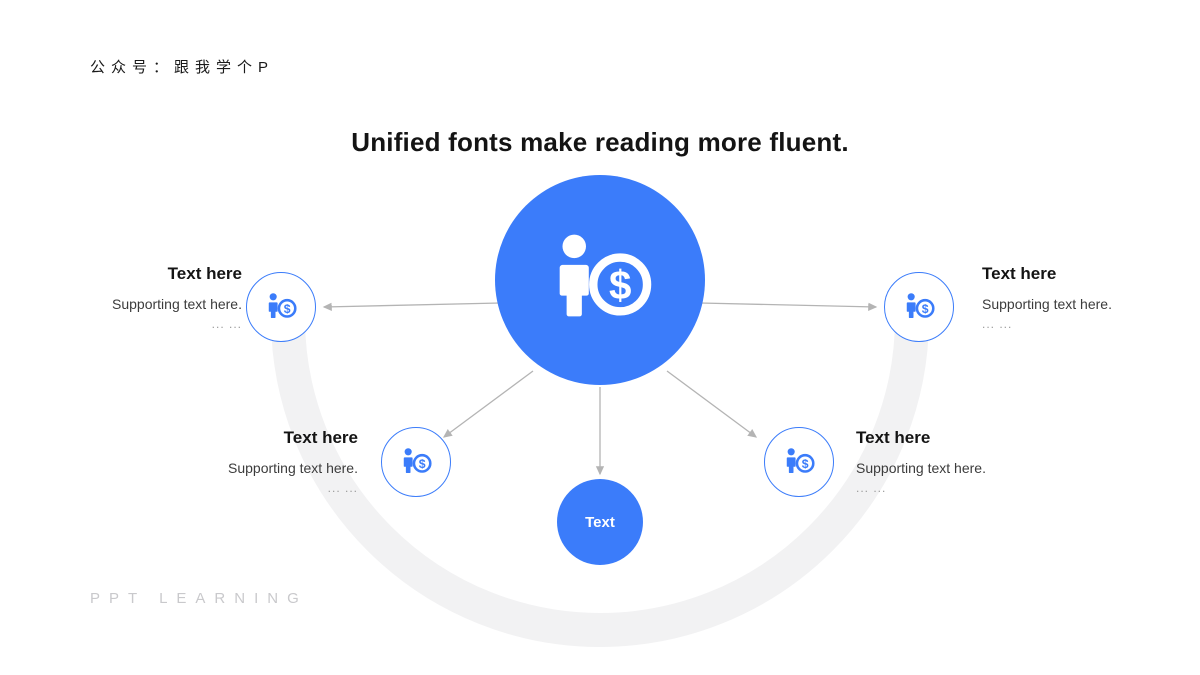  What do you see at coordinates (204, 273) in the screenshot?
I see `node-1-heading: Text here` at bounding box center [204, 273].